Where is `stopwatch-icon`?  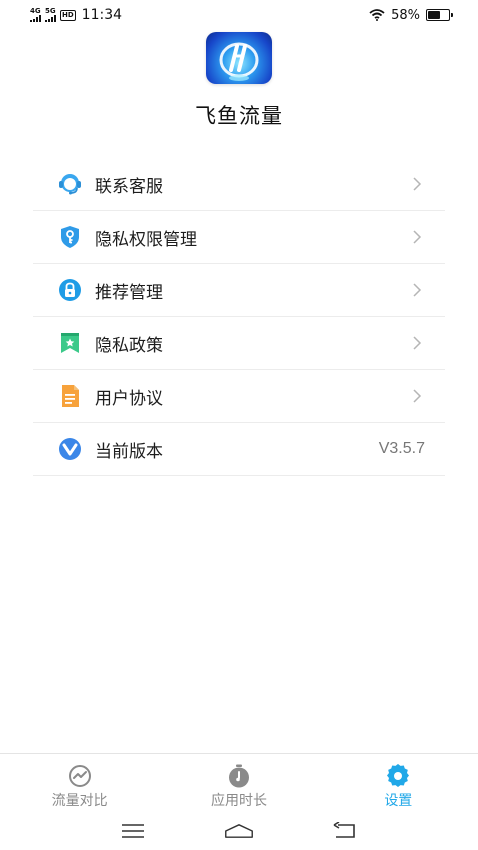 stopwatch-icon is located at coordinates (239, 776).